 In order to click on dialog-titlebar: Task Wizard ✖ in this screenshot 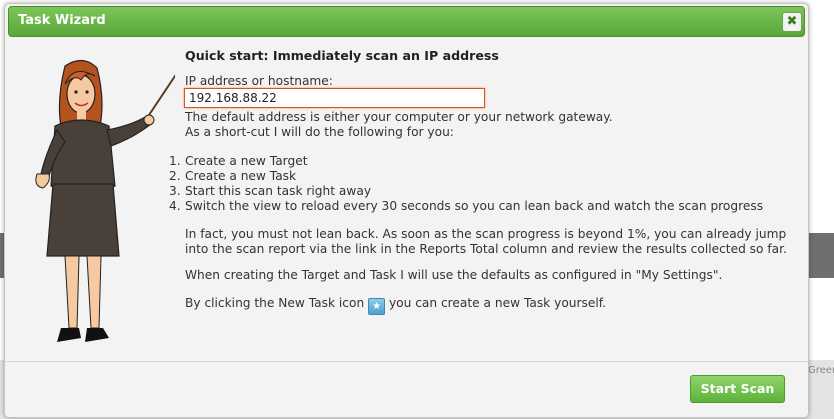, I will do `click(406, 21)`.